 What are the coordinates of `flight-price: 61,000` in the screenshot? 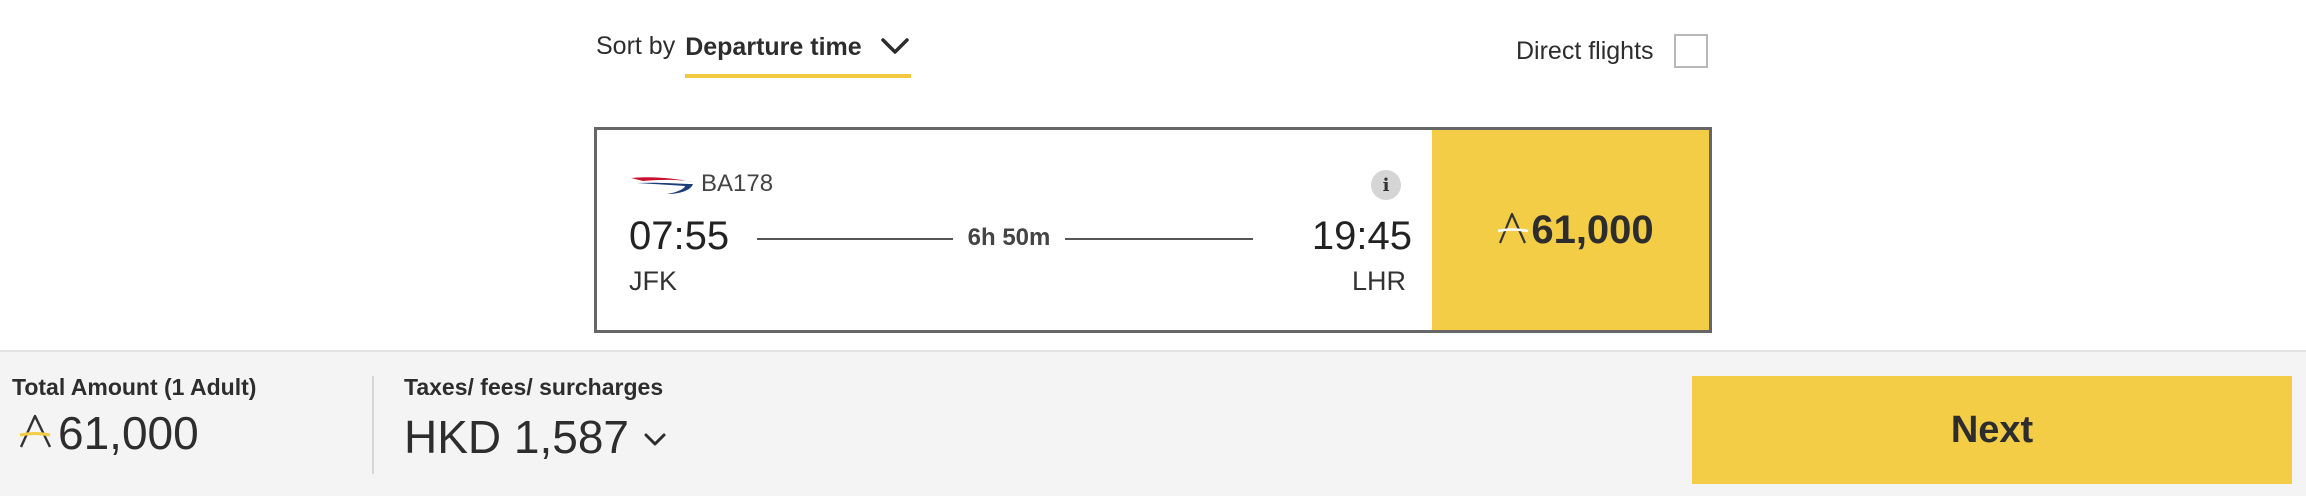 It's located at (1575, 230).